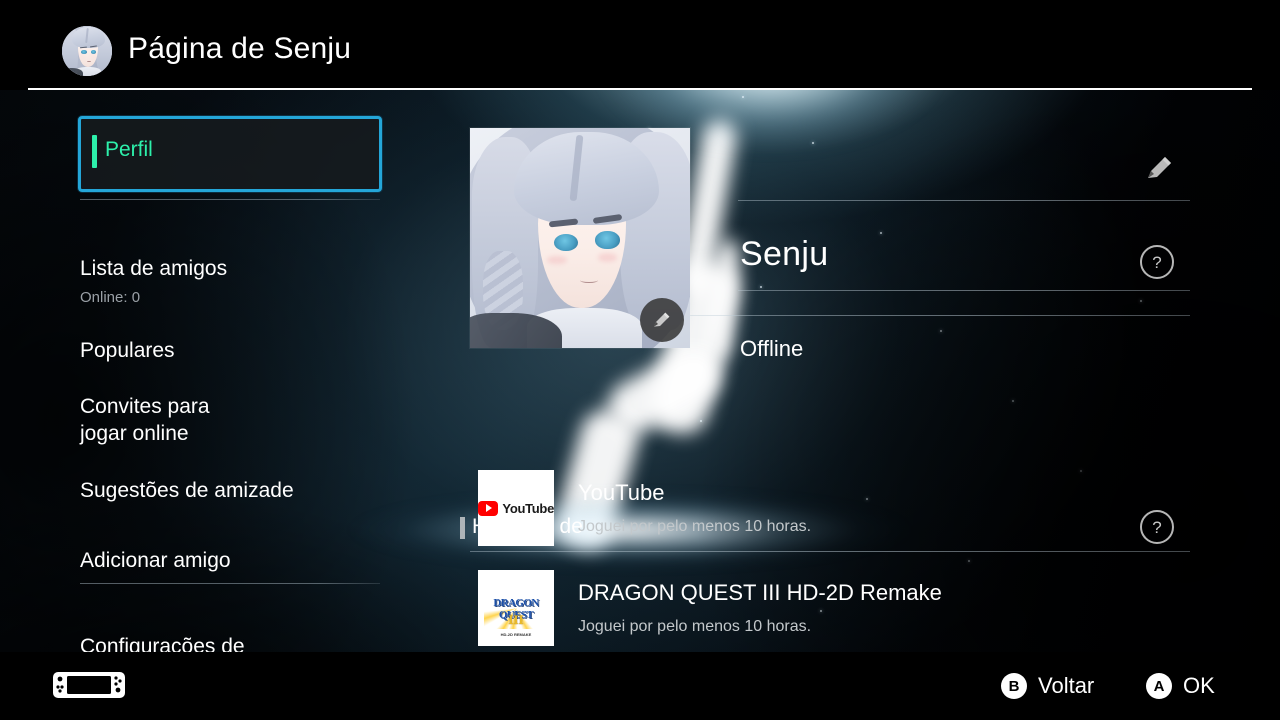 The height and width of the screenshot is (720, 1280). I want to click on edit-avatar-button, so click(662, 320).